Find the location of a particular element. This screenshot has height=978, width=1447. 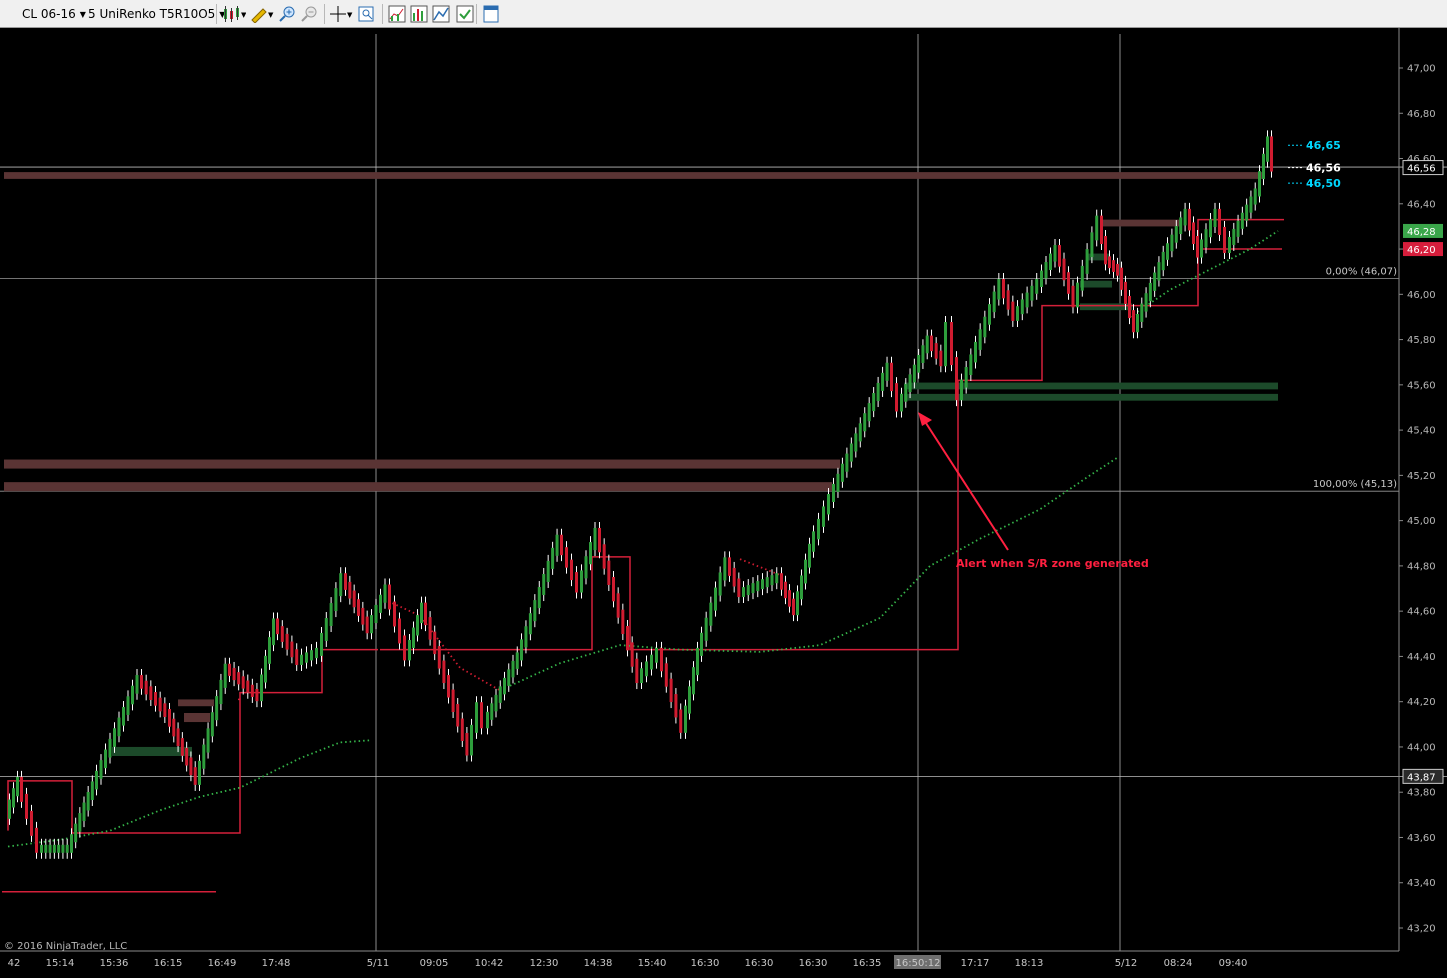

window-linking-icon is located at coordinates (491, 14).